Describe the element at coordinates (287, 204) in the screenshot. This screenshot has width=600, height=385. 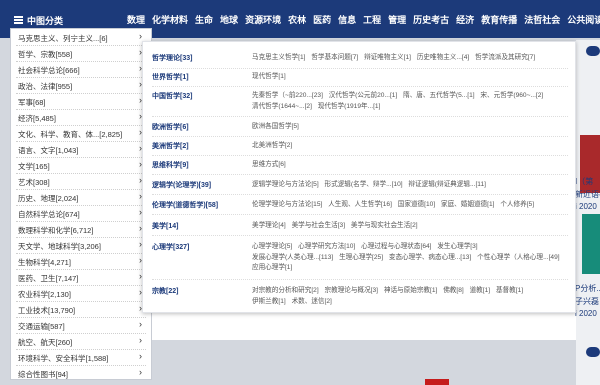
I see `subcategory-link: 伦理学理论与方法论[15]` at that location.